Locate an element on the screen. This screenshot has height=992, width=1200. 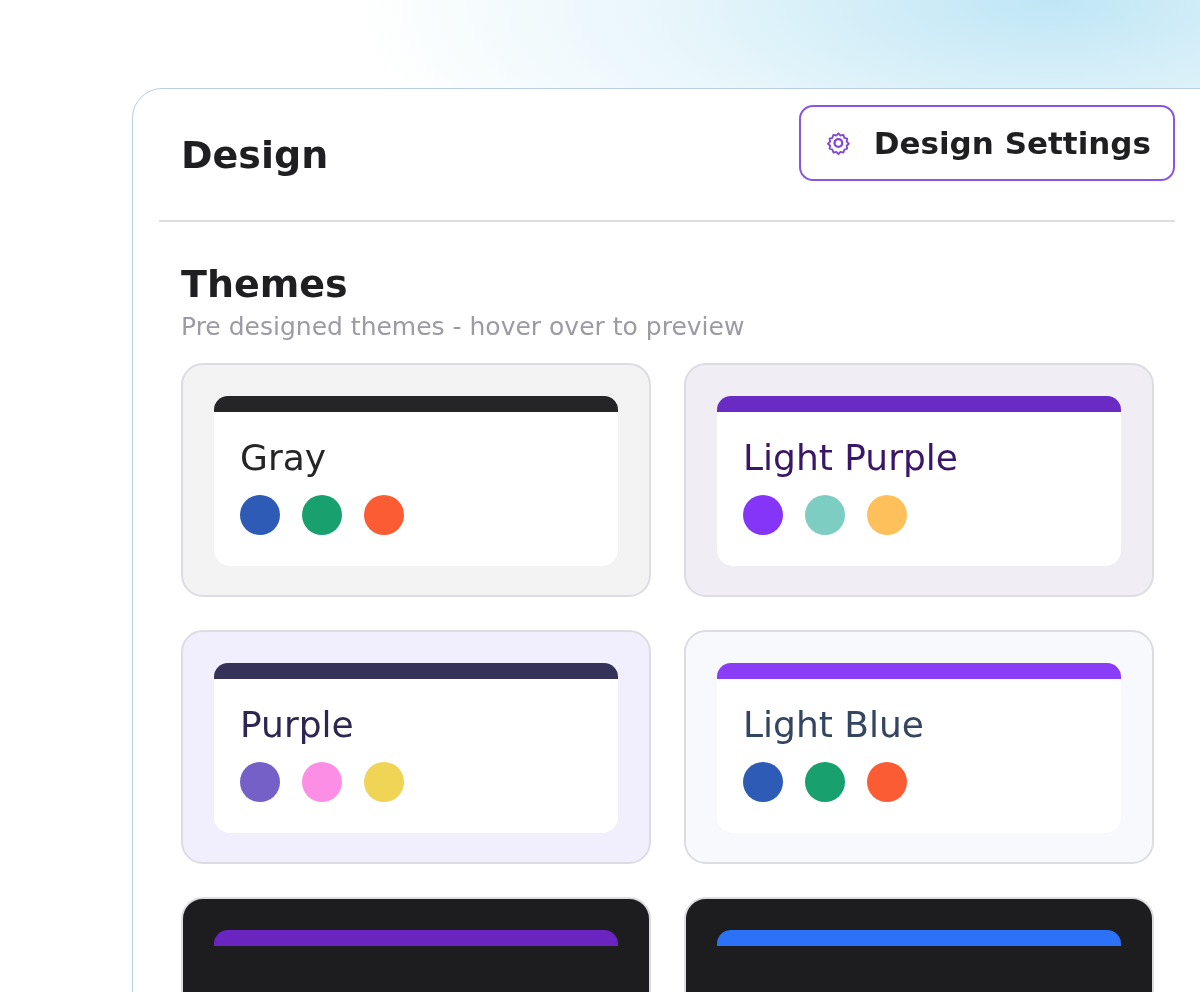
panel-title: Design is located at coordinates (255, 154).